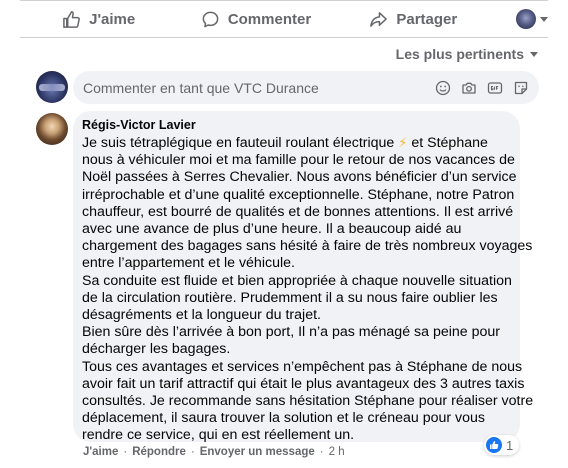 This screenshot has width=568, height=468. What do you see at coordinates (269, 19) in the screenshot?
I see `comment-button-label: Commenter` at bounding box center [269, 19].